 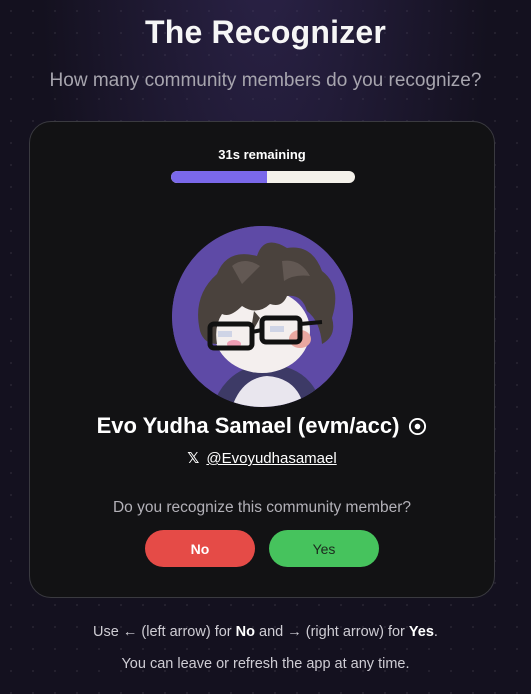 I want to click on avatar, so click(x=262, y=316).